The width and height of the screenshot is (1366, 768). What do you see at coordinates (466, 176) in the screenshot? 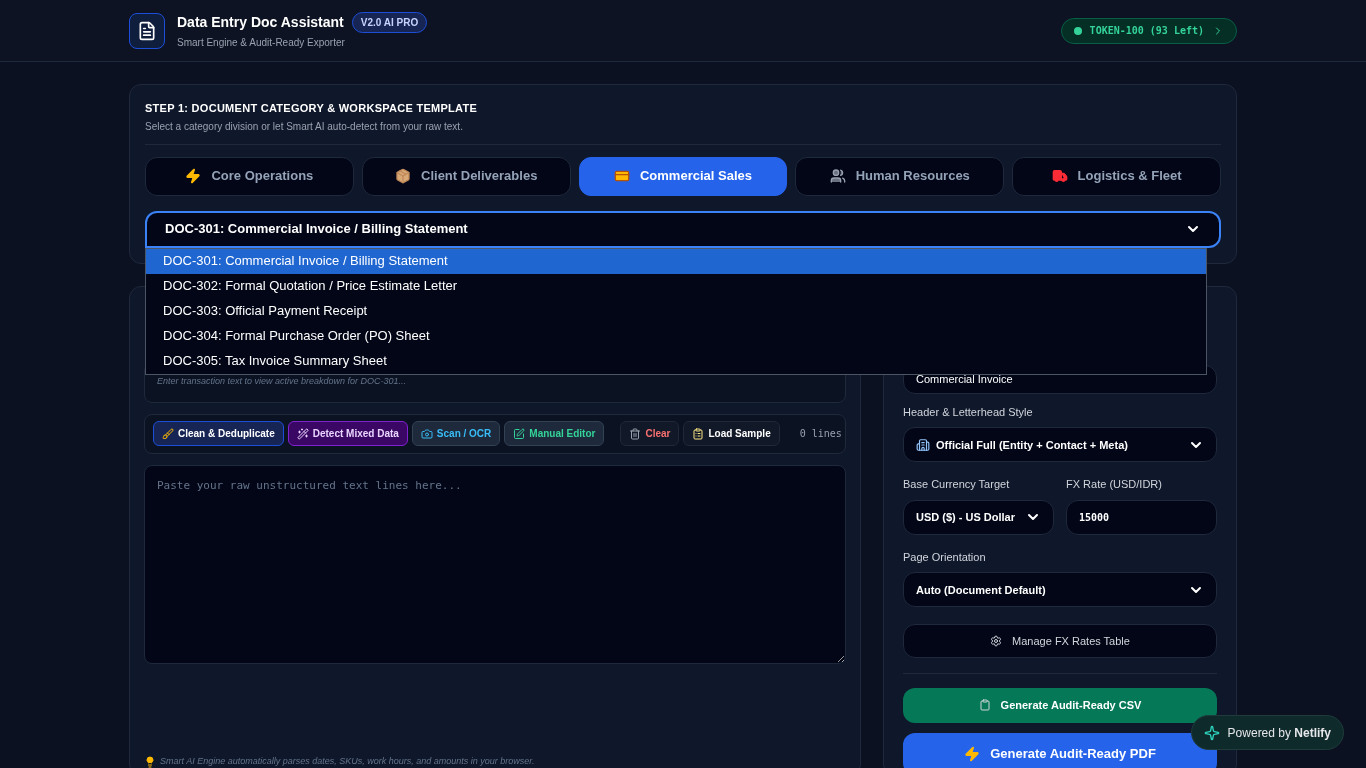
I see `category-tab: Client Deliverables` at bounding box center [466, 176].